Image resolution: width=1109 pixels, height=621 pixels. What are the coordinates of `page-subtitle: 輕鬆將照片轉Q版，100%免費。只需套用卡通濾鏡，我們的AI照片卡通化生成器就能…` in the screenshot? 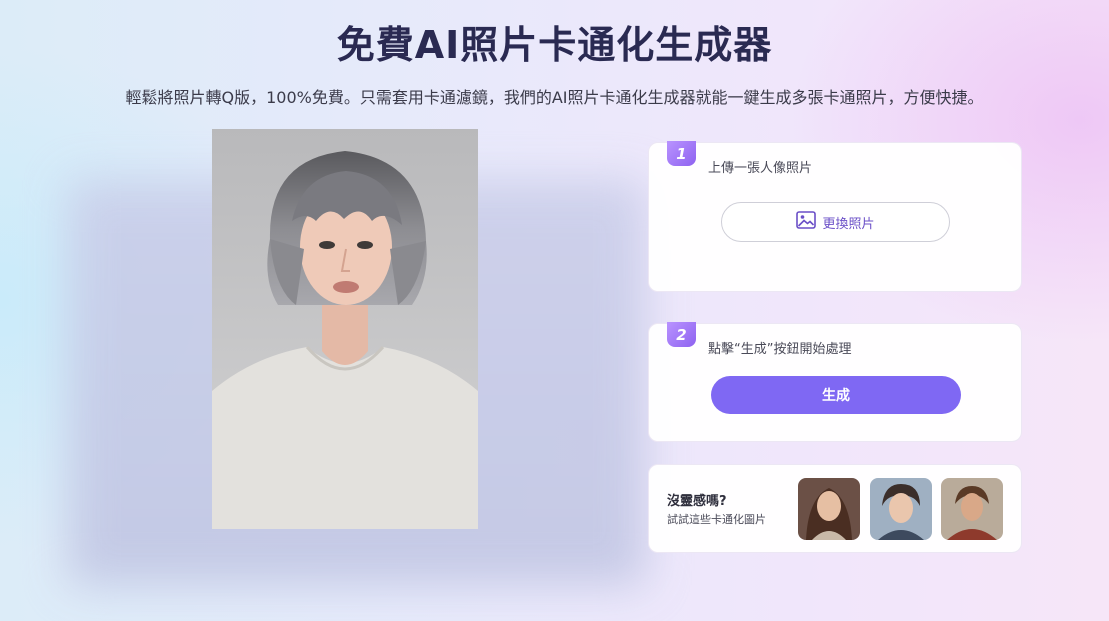 It's located at (554, 97).